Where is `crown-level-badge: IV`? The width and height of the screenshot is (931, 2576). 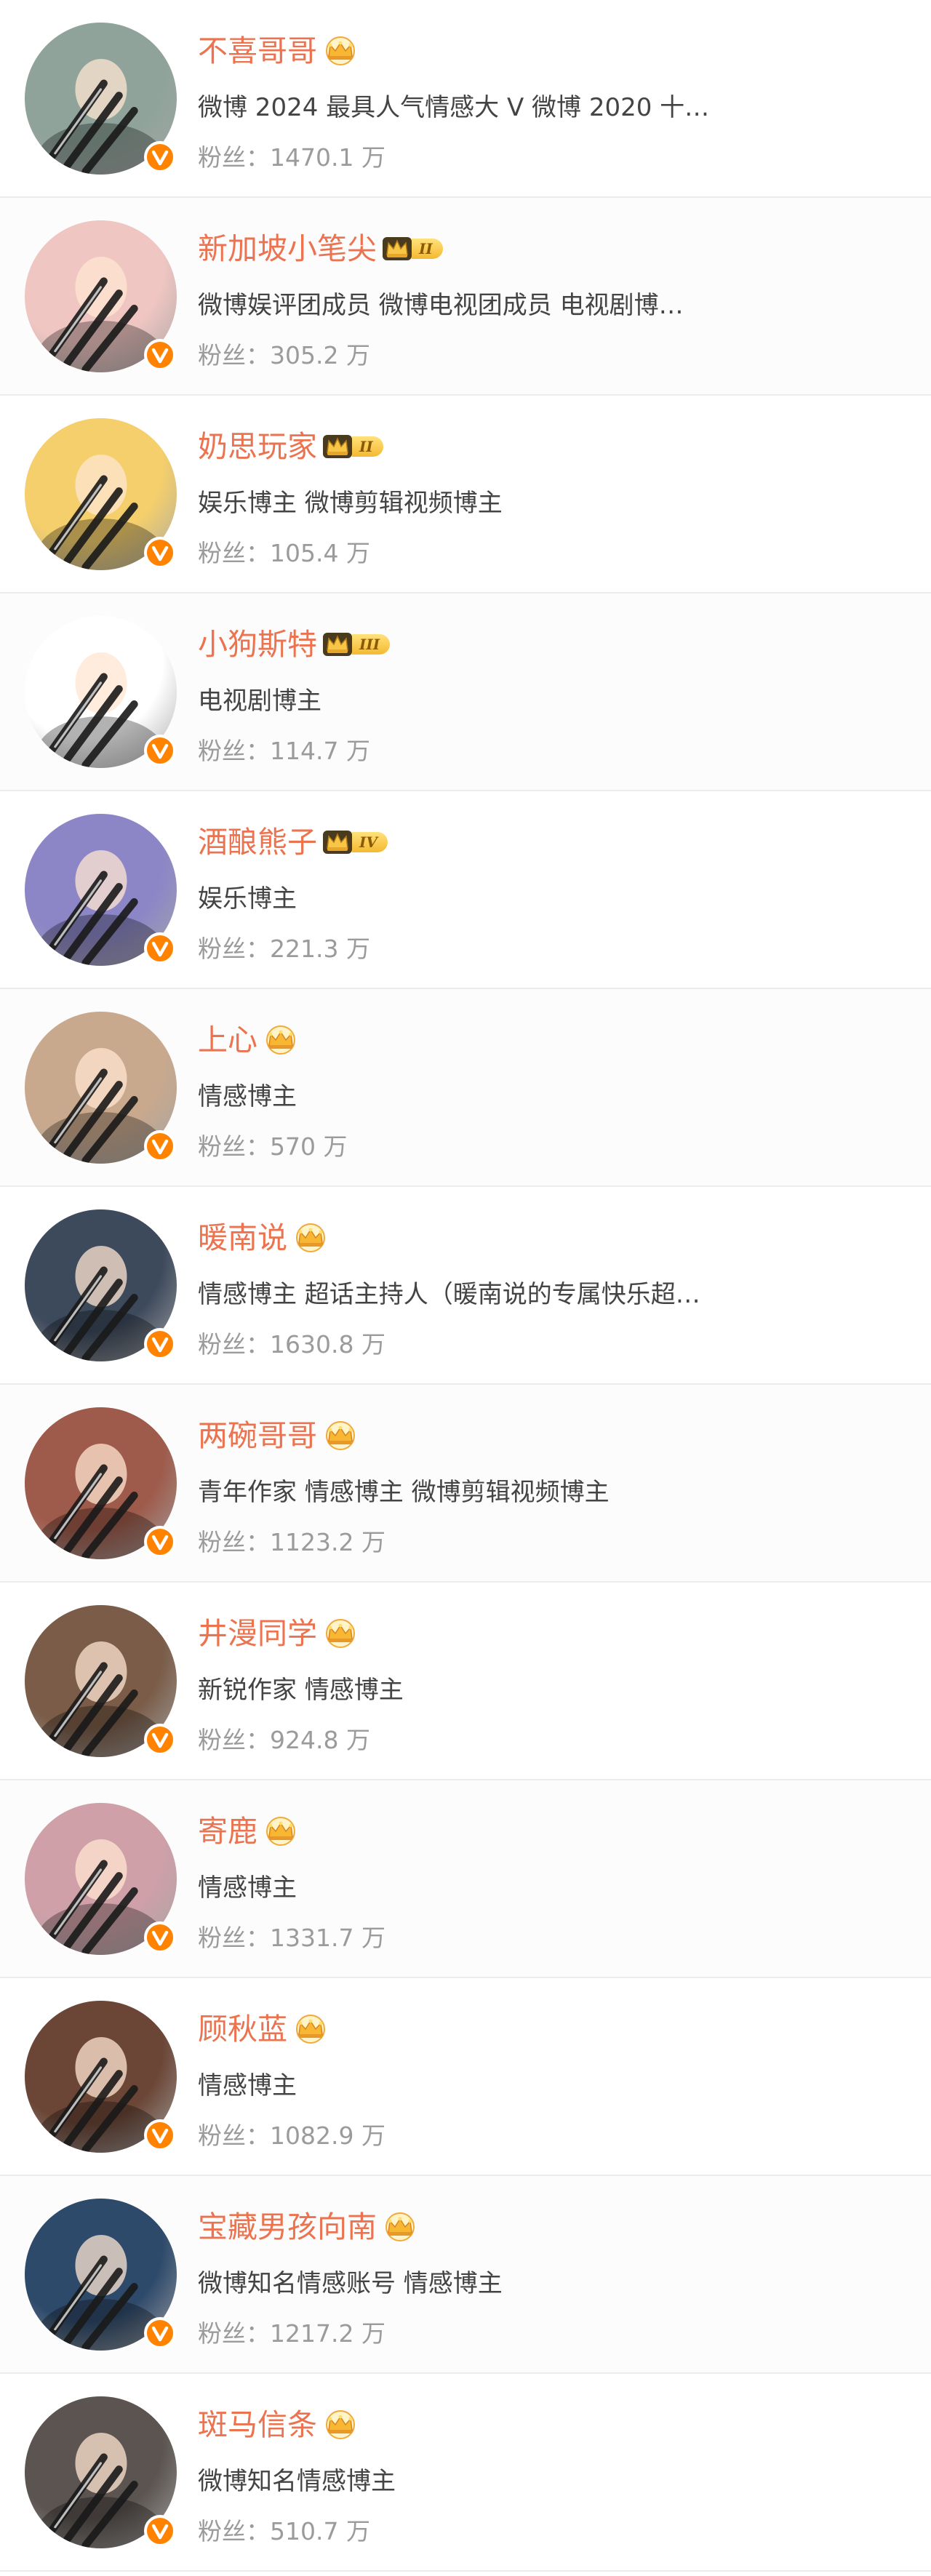
crown-level-badge: IV is located at coordinates (370, 842).